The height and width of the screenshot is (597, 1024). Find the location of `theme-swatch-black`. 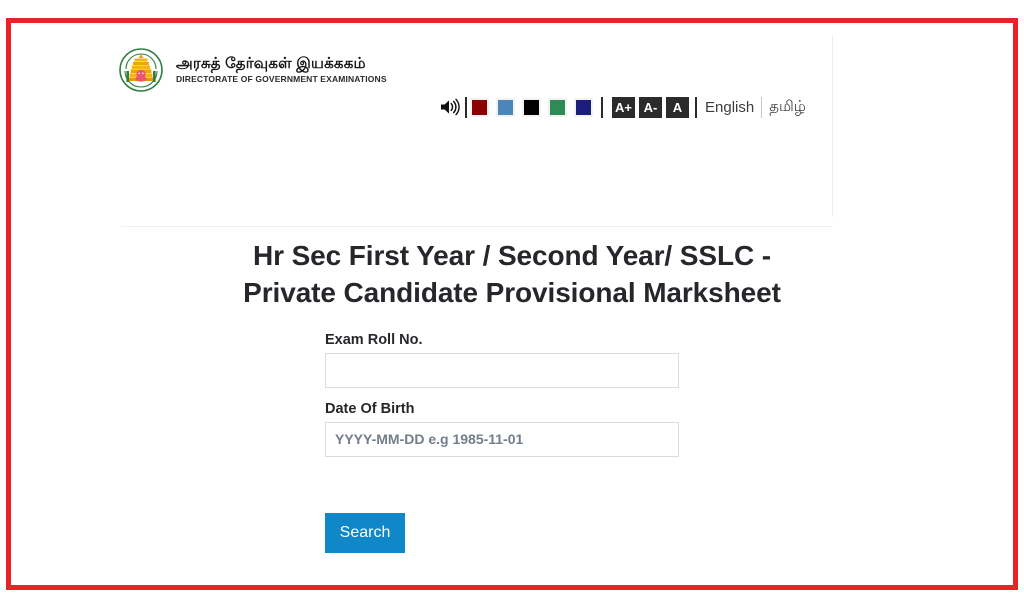

theme-swatch-black is located at coordinates (531, 107).